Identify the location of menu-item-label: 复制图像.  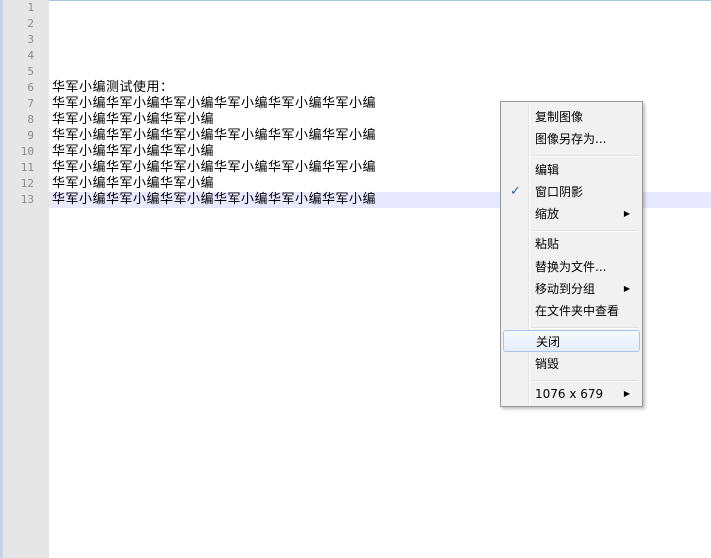
(559, 117).